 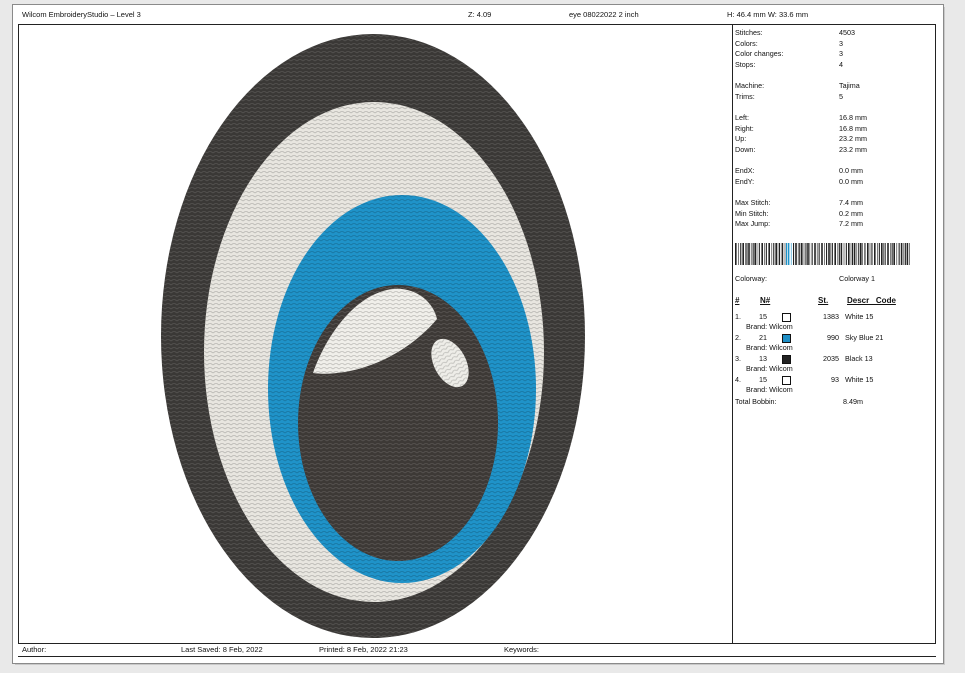 I want to click on keywords-label: Keywords:, so click(x=522, y=649).